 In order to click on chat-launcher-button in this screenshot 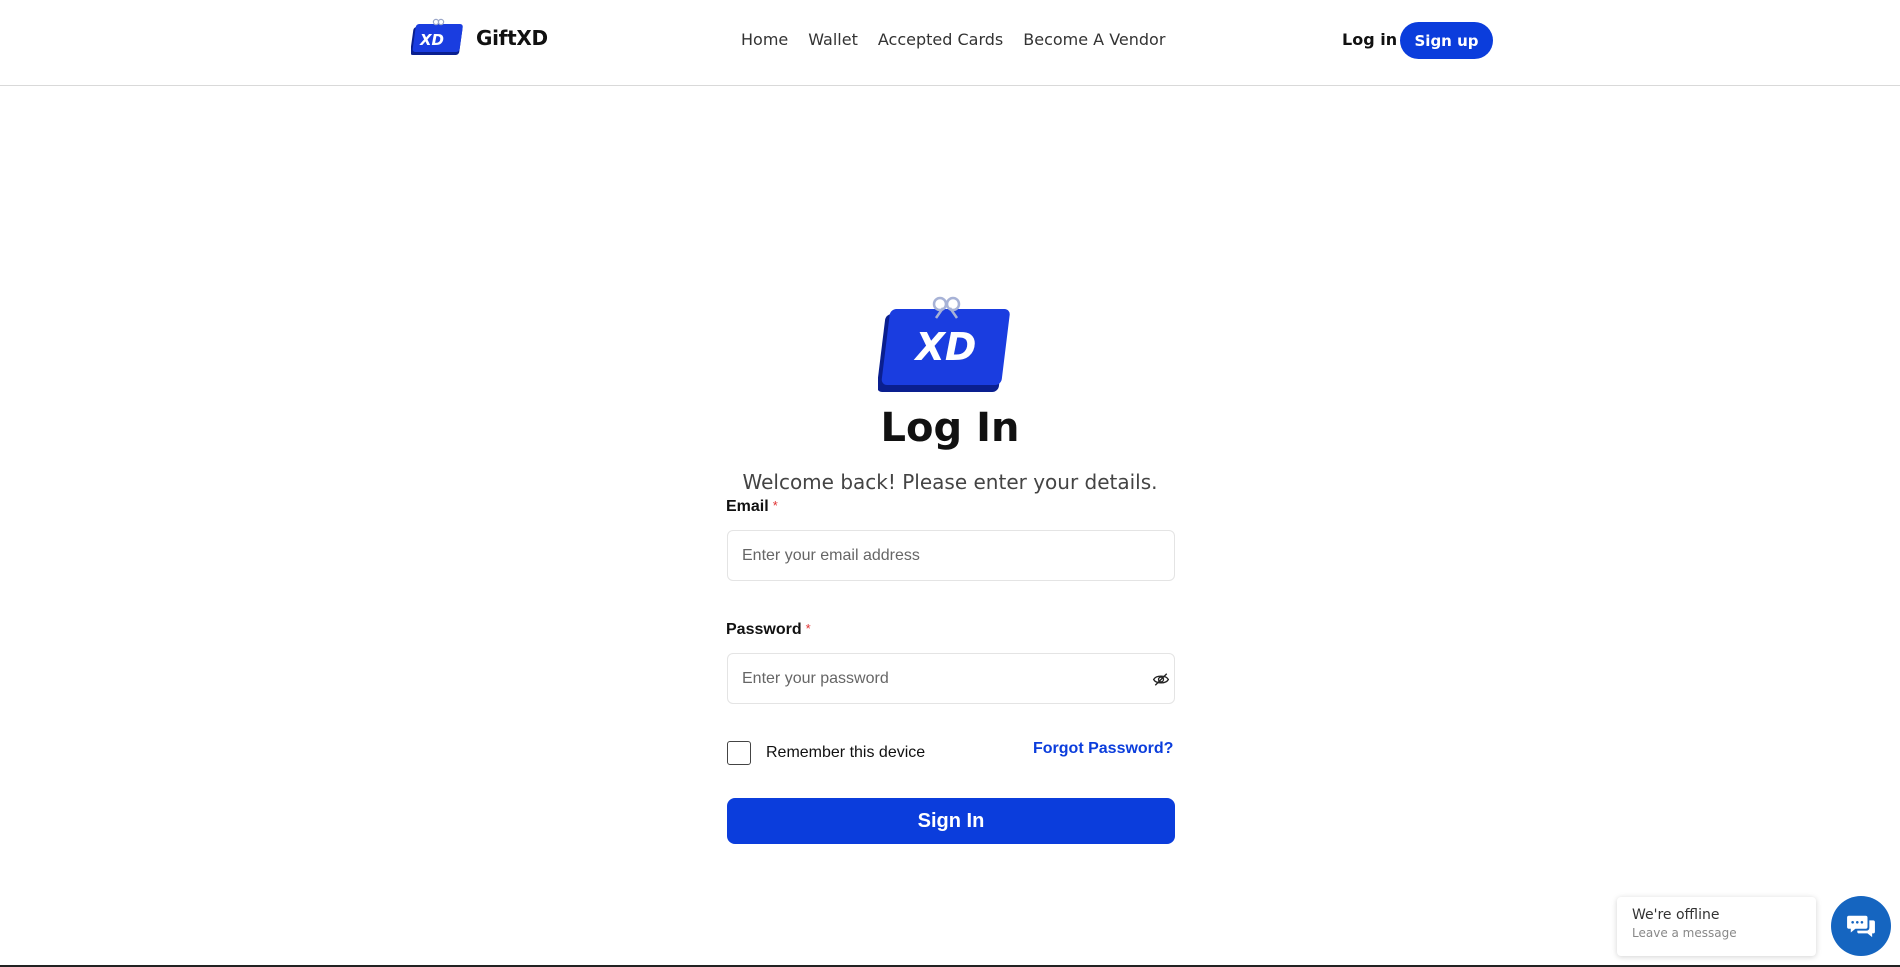, I will do `click(1861, 926)`.